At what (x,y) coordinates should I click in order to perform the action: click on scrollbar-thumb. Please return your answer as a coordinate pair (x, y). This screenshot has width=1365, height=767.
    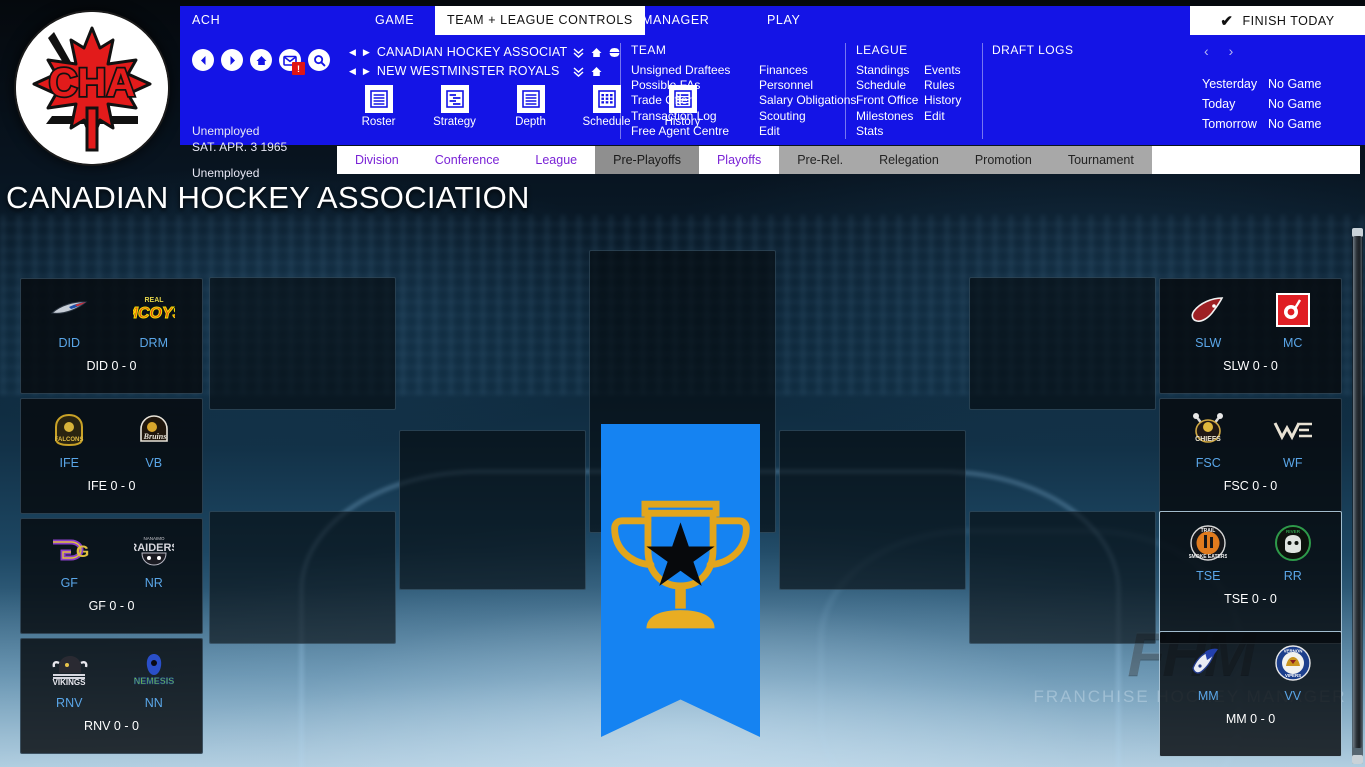
    Looking at the image, I should click on (1357, 492).